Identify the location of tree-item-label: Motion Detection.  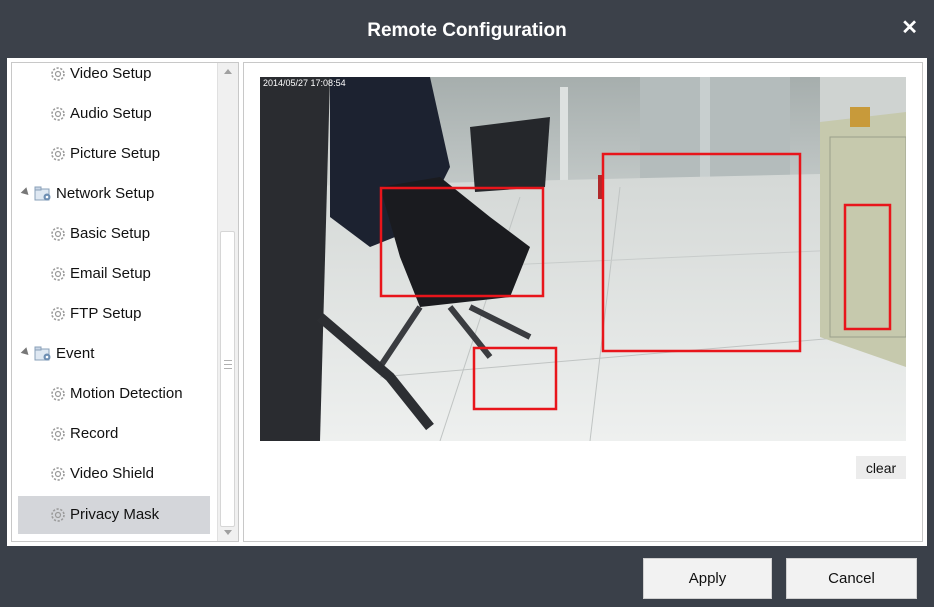
(126, 393).